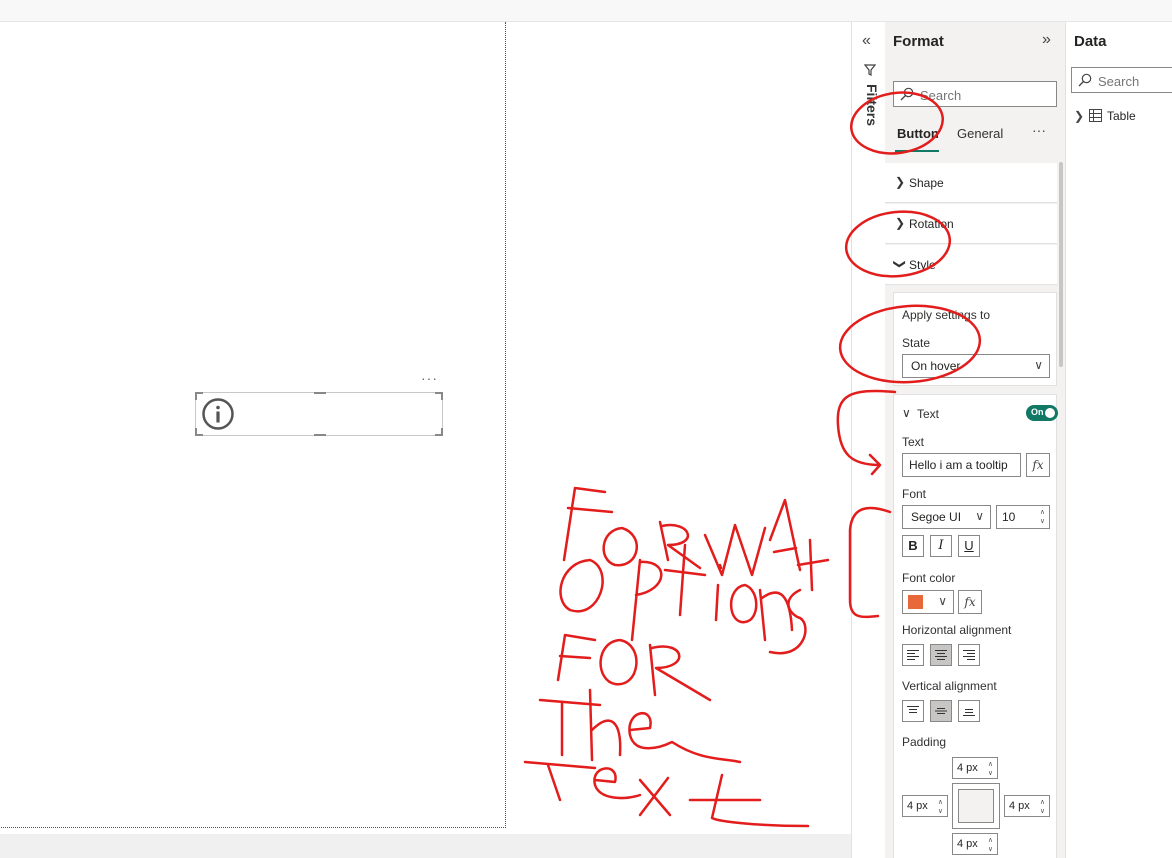 Image resolution: width=1172 pixels, height=858 pixels. What do you see at coordinates (868, 440) in the screenshot?
I see `filters-pane-collapsed: « Filters` at bounding box center [868, 440].